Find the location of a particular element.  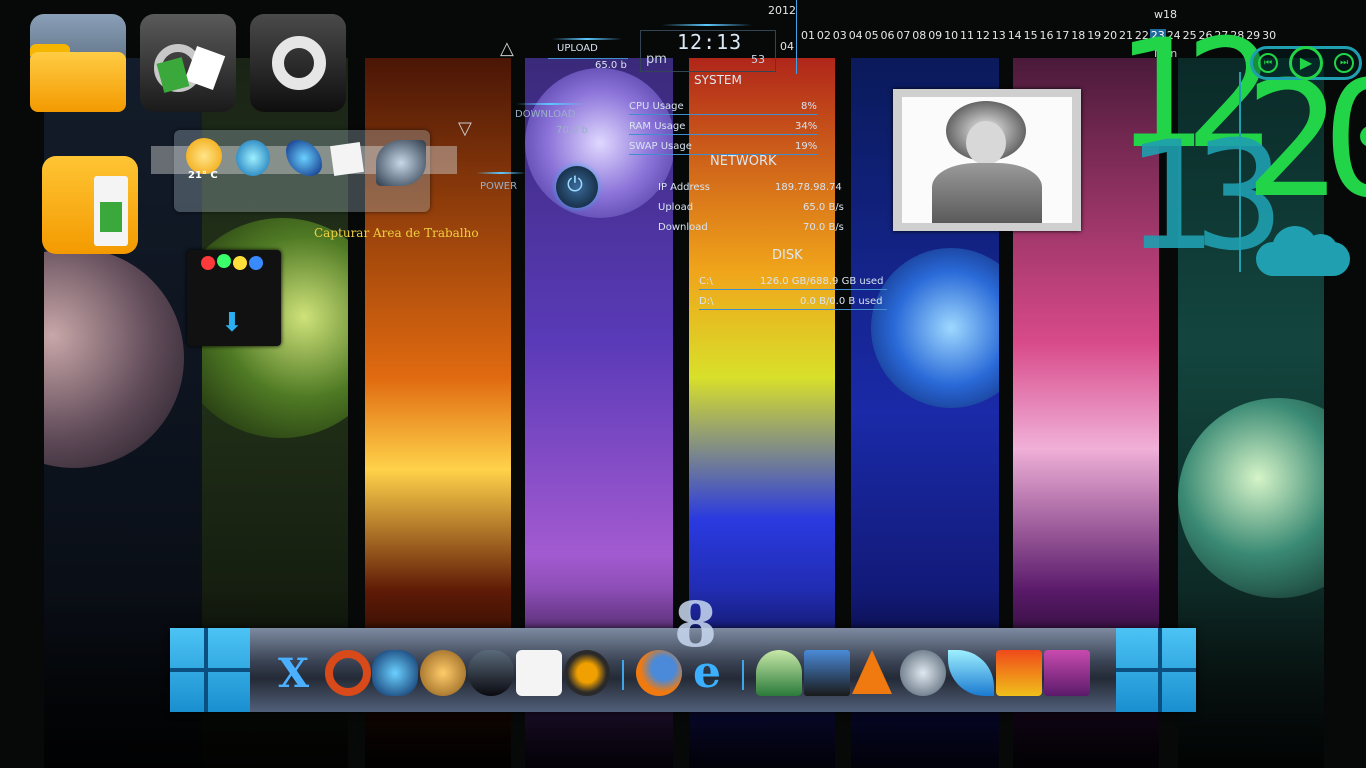

calendar-day: 12 is located at coordinates (983, 35).